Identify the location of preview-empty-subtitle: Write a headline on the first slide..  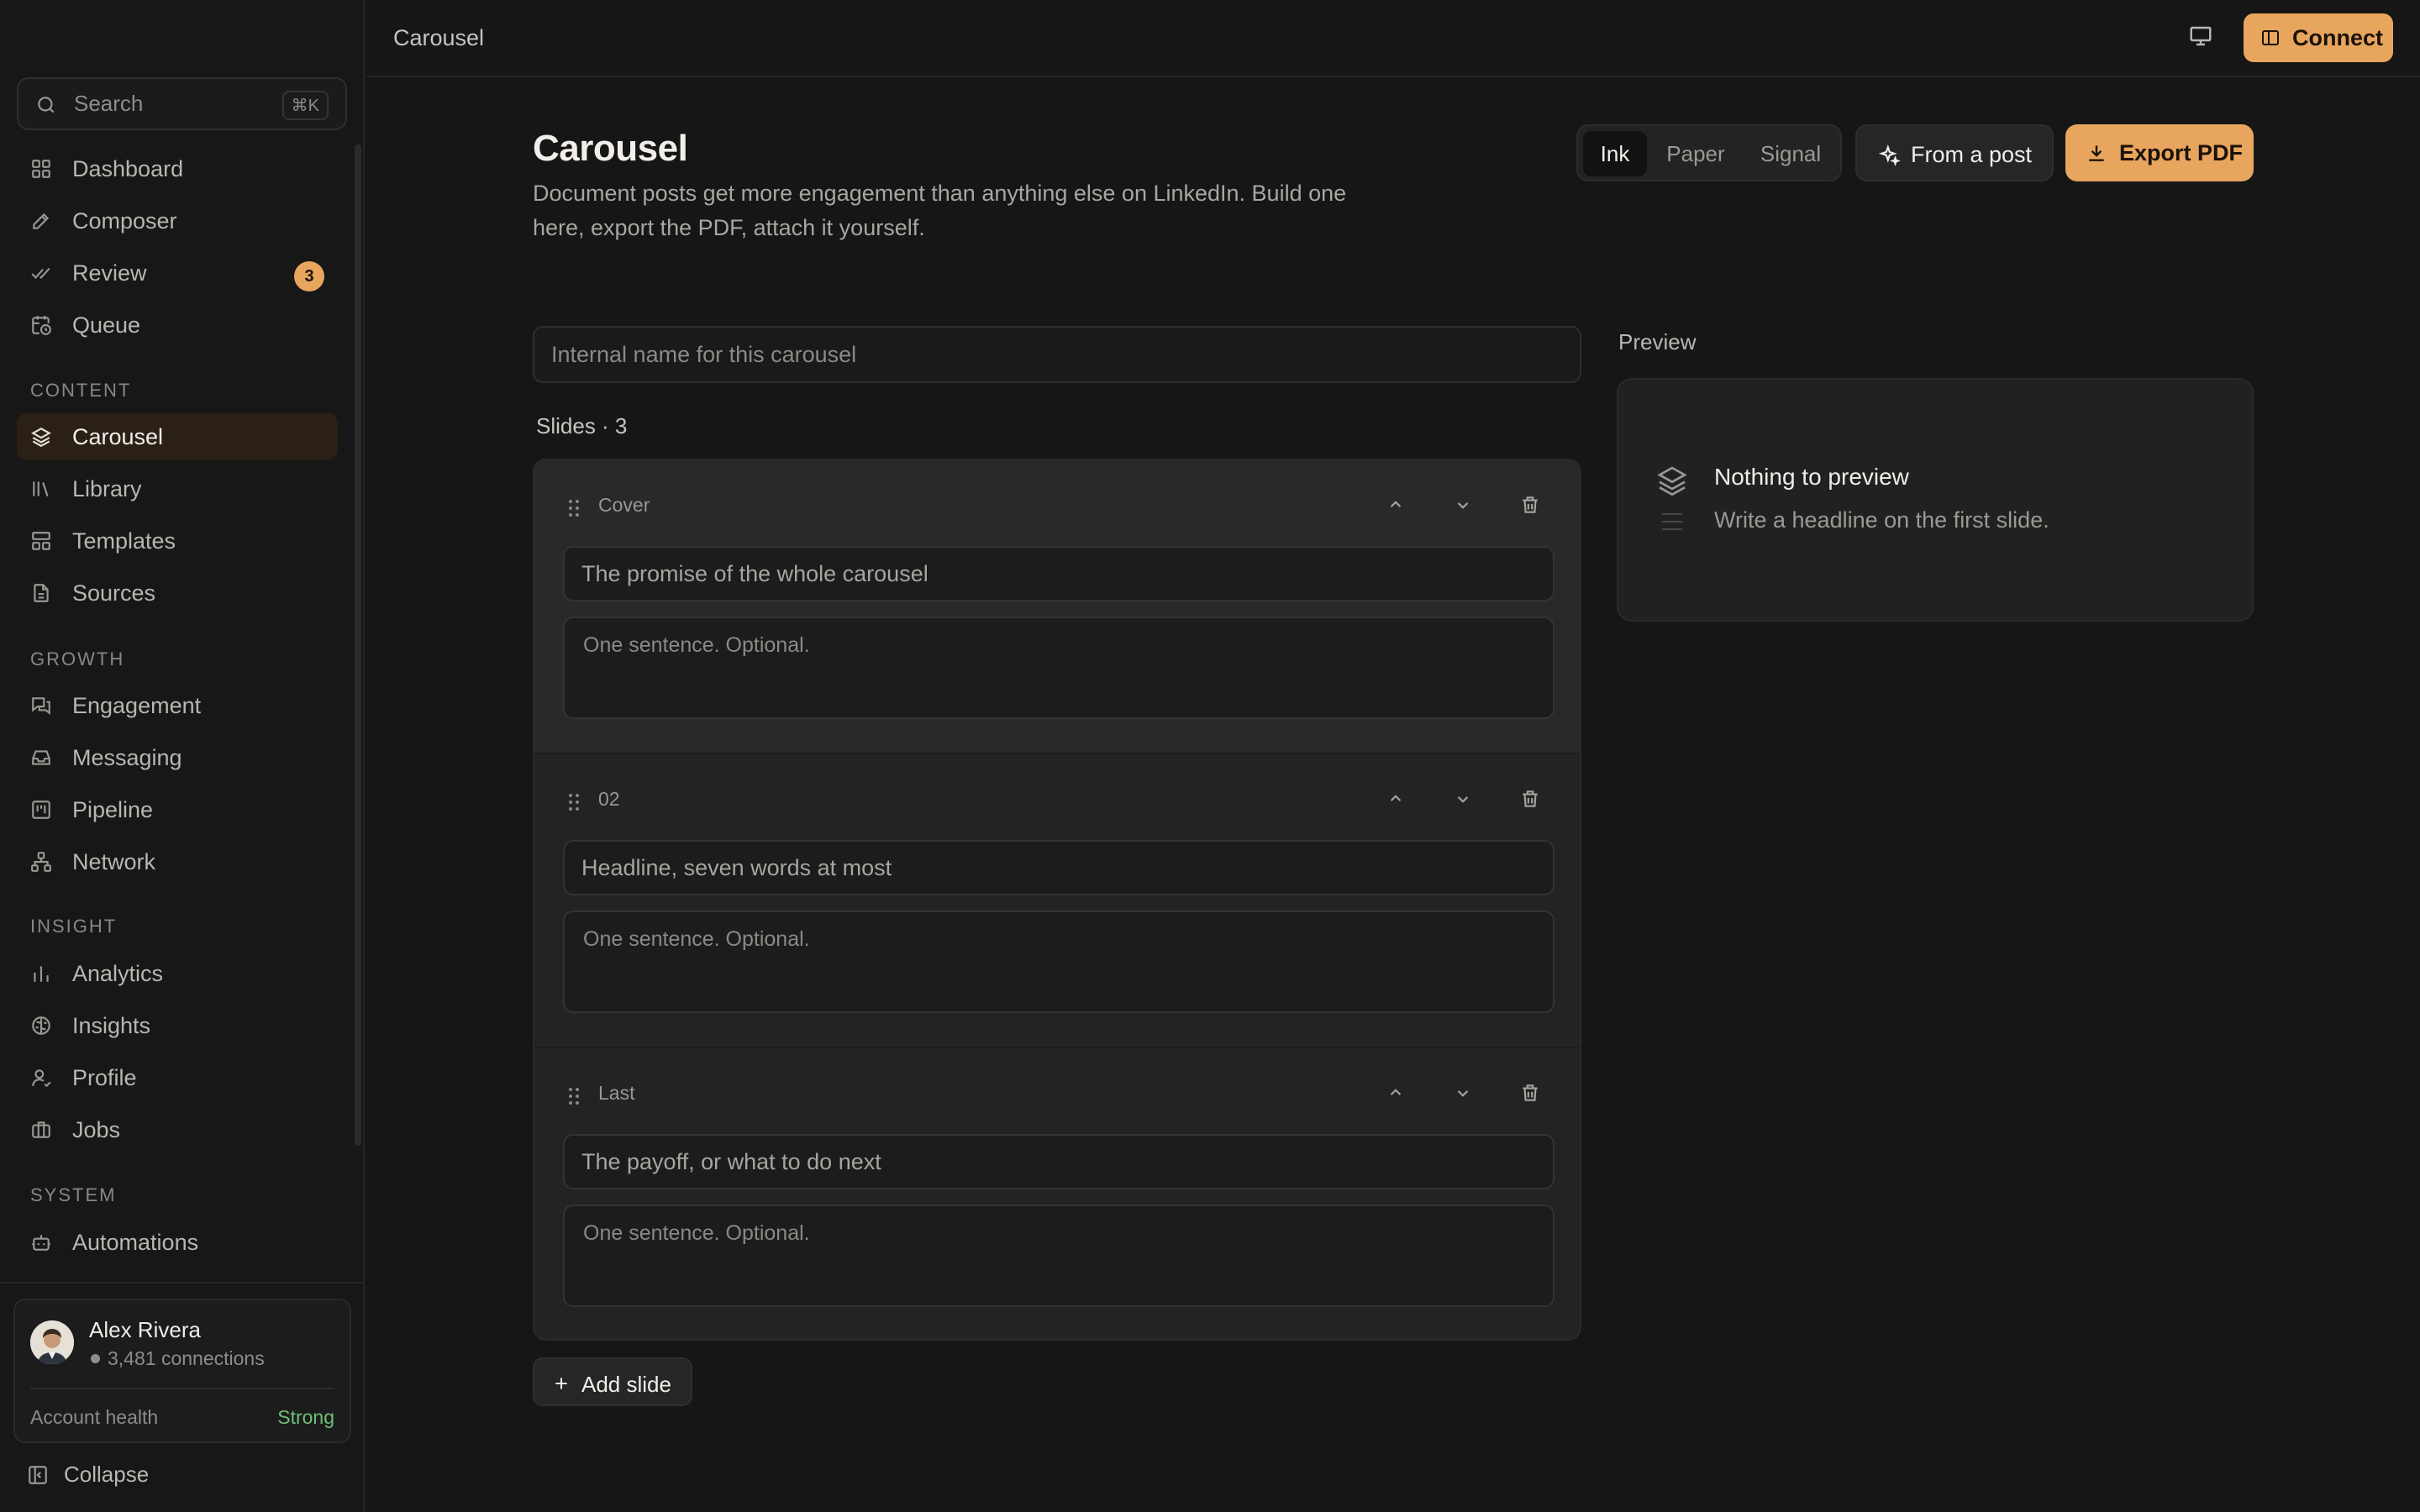
(1881, 520).